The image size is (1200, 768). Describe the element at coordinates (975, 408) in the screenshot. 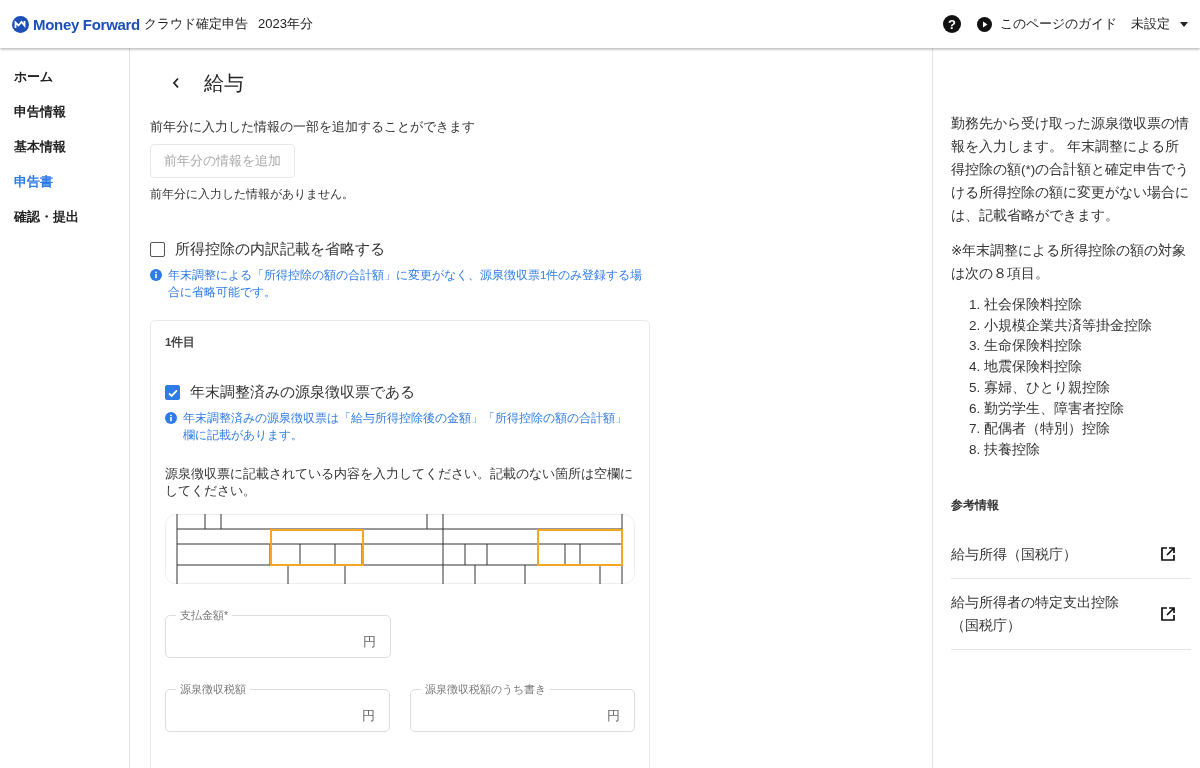

I see `list-number: 6.` at that location.